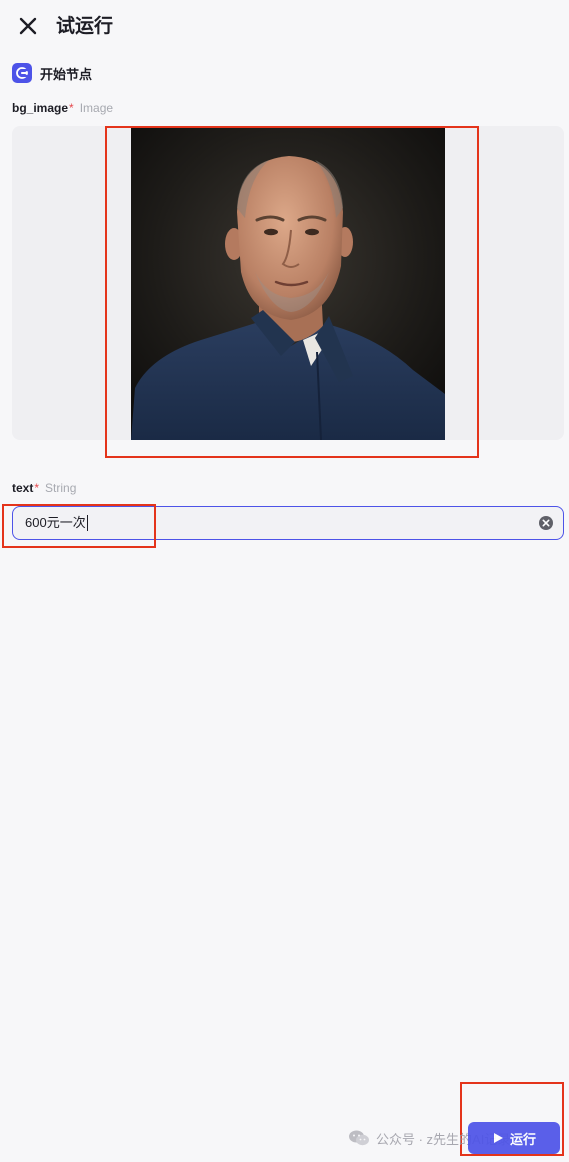 The height and width of the screenshot is (1162, 569). Describe the element at coordinates (23, 488) in the screenshot. I see `field-name: text` at that location.